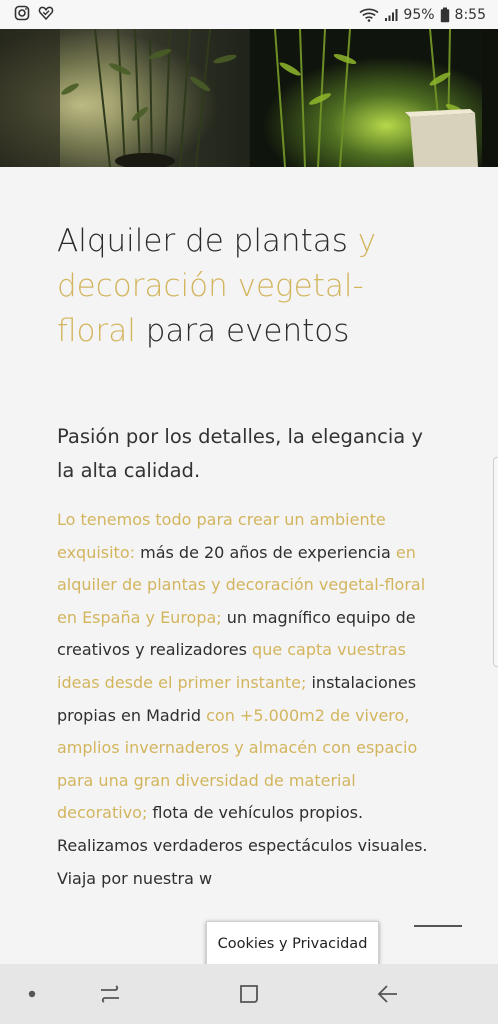  I want to click on navigation-bar, so click(249, 994).